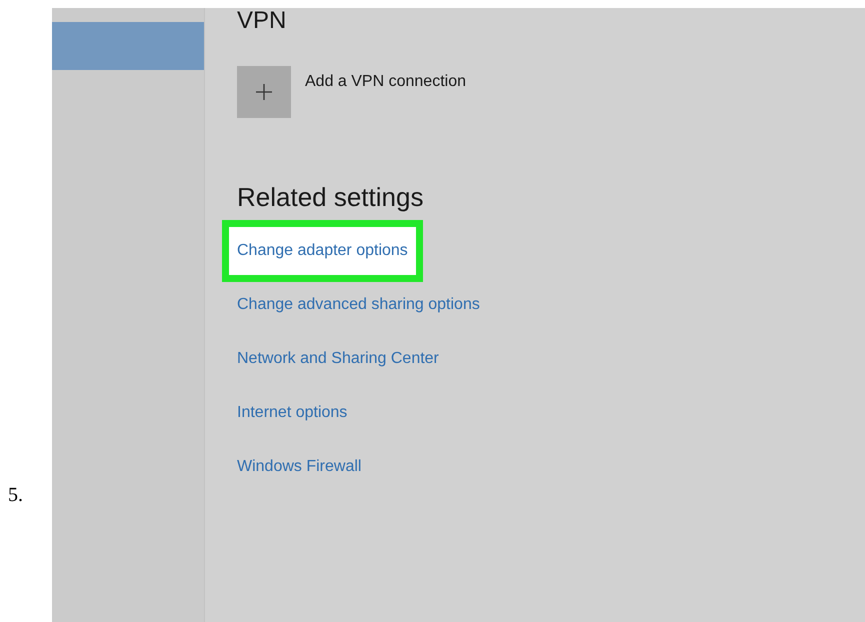 This screenshot has width=865, height=622. Describe the element at coordinates (128, 46) in the screenshot. I see `sidebar-item` at that location.